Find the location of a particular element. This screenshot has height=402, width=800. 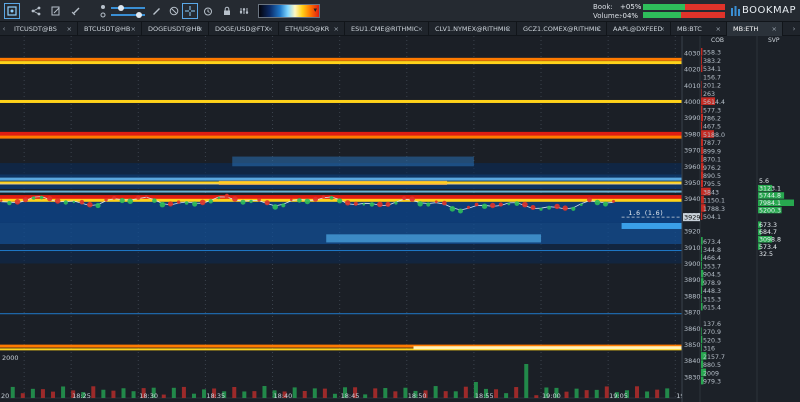

price-tick-label: 4030 is located at coordinates (692, 53).